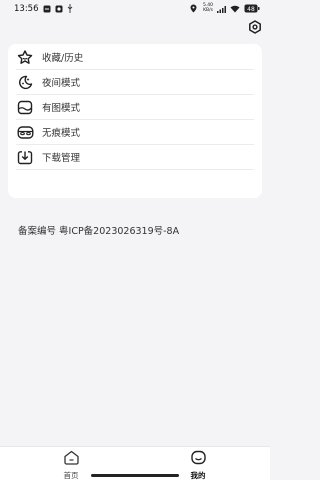 This screenshot has height=480, width=320. What do you see at coordinates (135, 132) in the screenshot?
I see `menu-item-incognito-mode: 无痕模式` at bounding box center [135, 132].